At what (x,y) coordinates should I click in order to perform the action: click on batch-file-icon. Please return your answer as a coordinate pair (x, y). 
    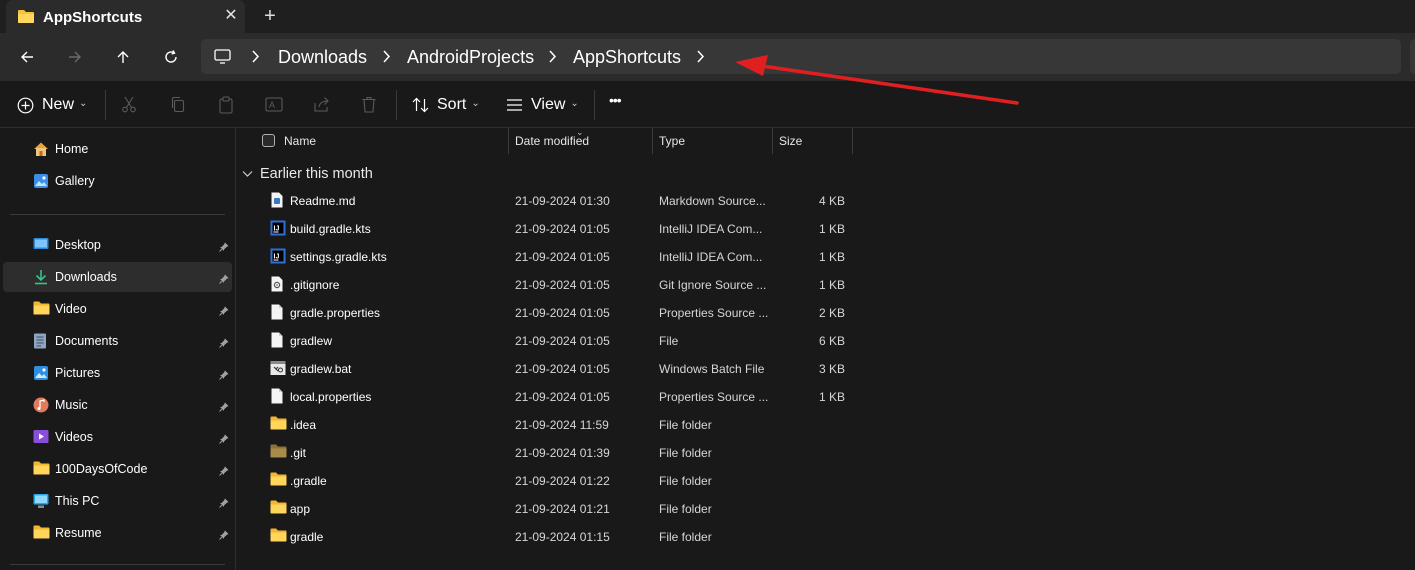
    Looking at the image, I should click on (278, 370).